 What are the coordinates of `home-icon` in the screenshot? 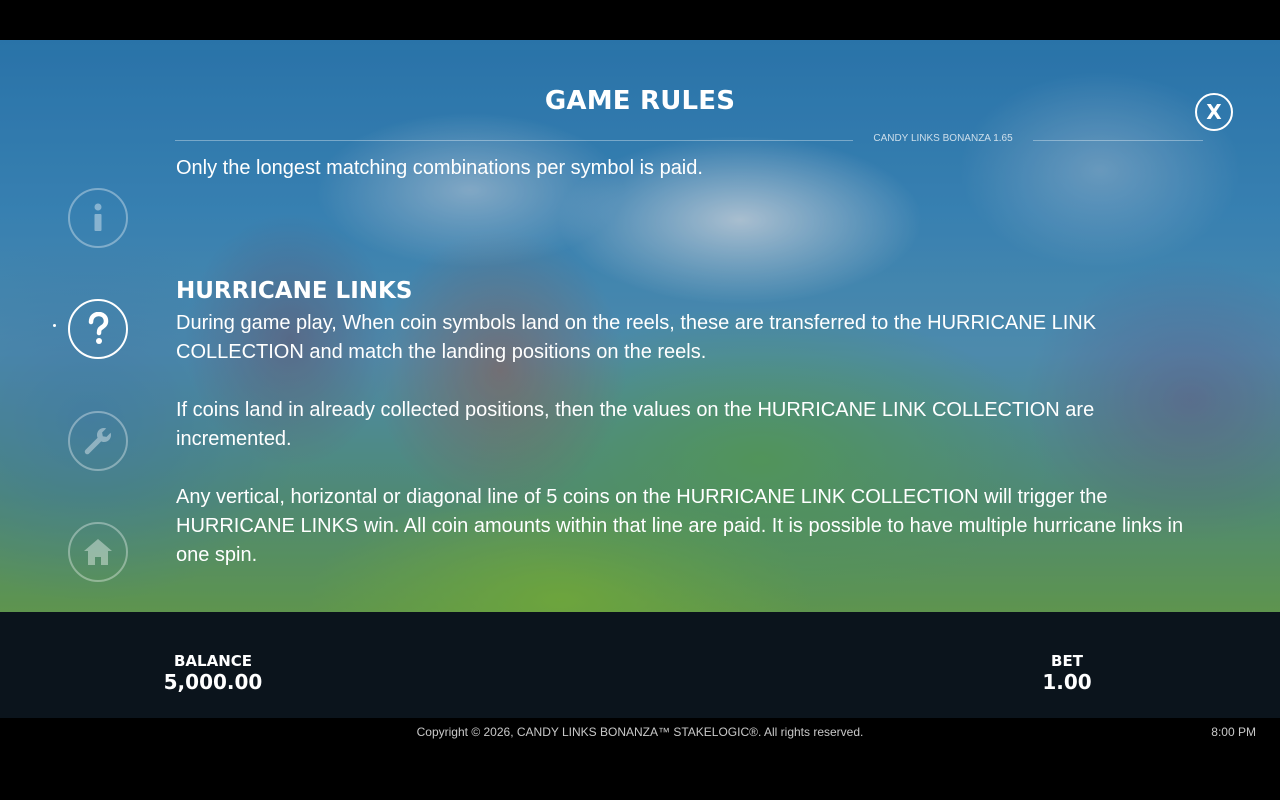 It's located at (98, 552).